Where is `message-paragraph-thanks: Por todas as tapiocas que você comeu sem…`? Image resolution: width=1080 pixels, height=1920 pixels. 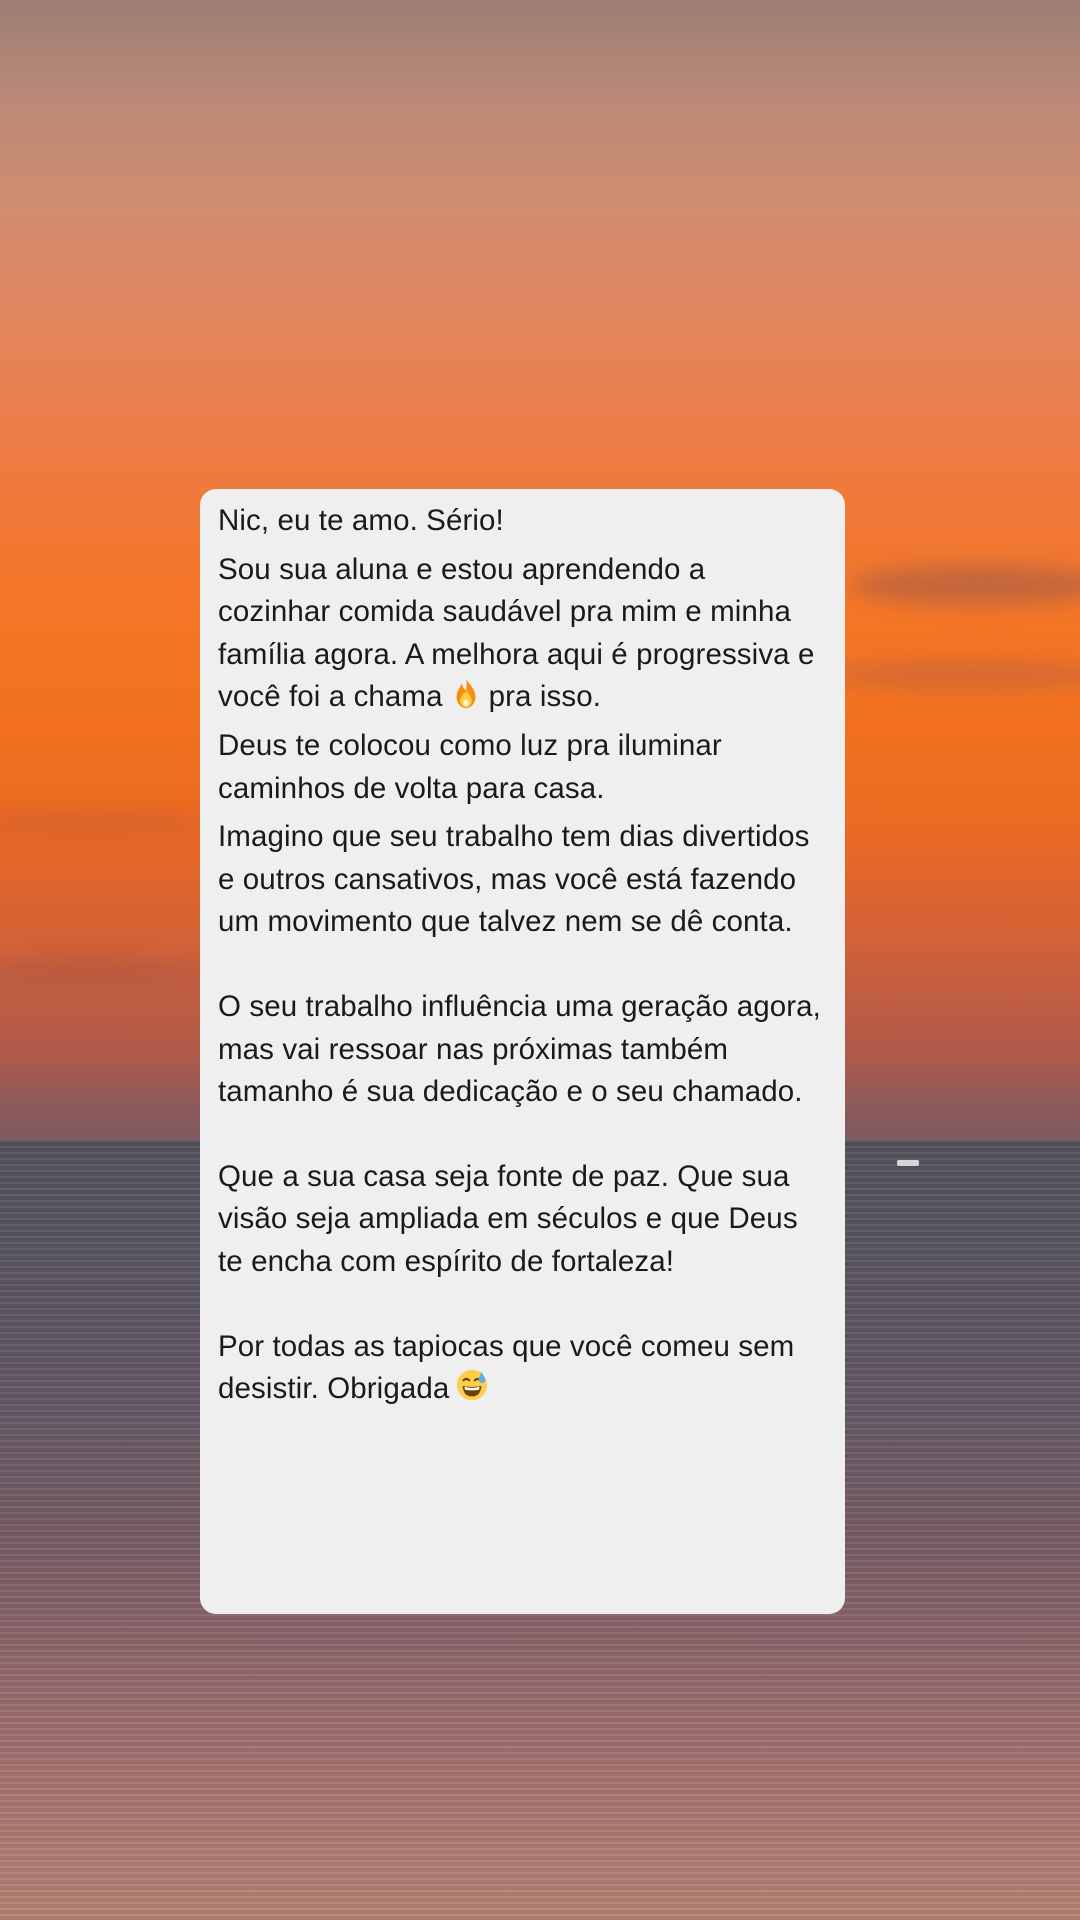
message-paragraph-thanks: Por todas as tapiocas que você comeu sem… is located at coordinates (520, 1368).